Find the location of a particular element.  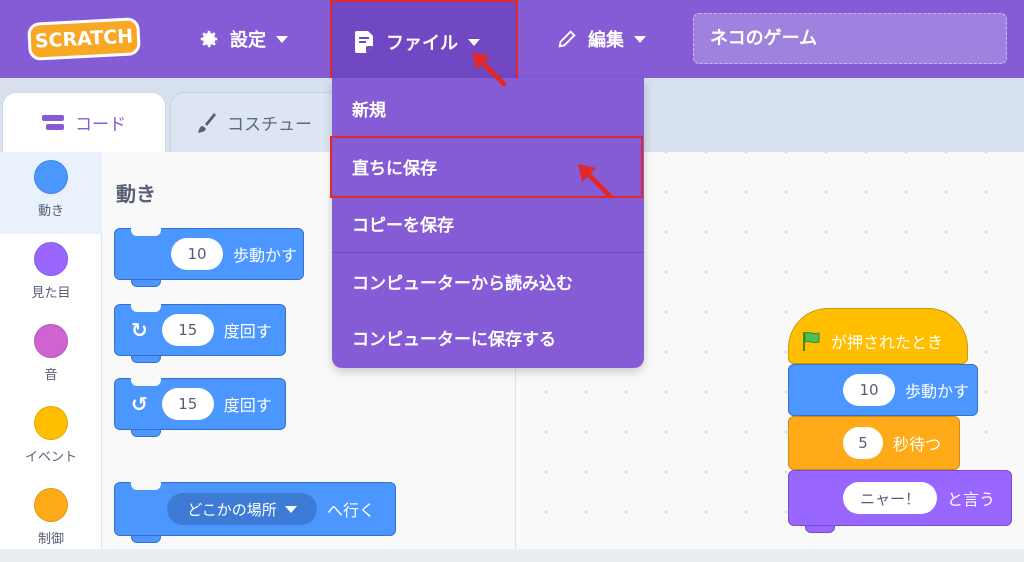

category-control: 制御 is located at coordinates (51, 521).